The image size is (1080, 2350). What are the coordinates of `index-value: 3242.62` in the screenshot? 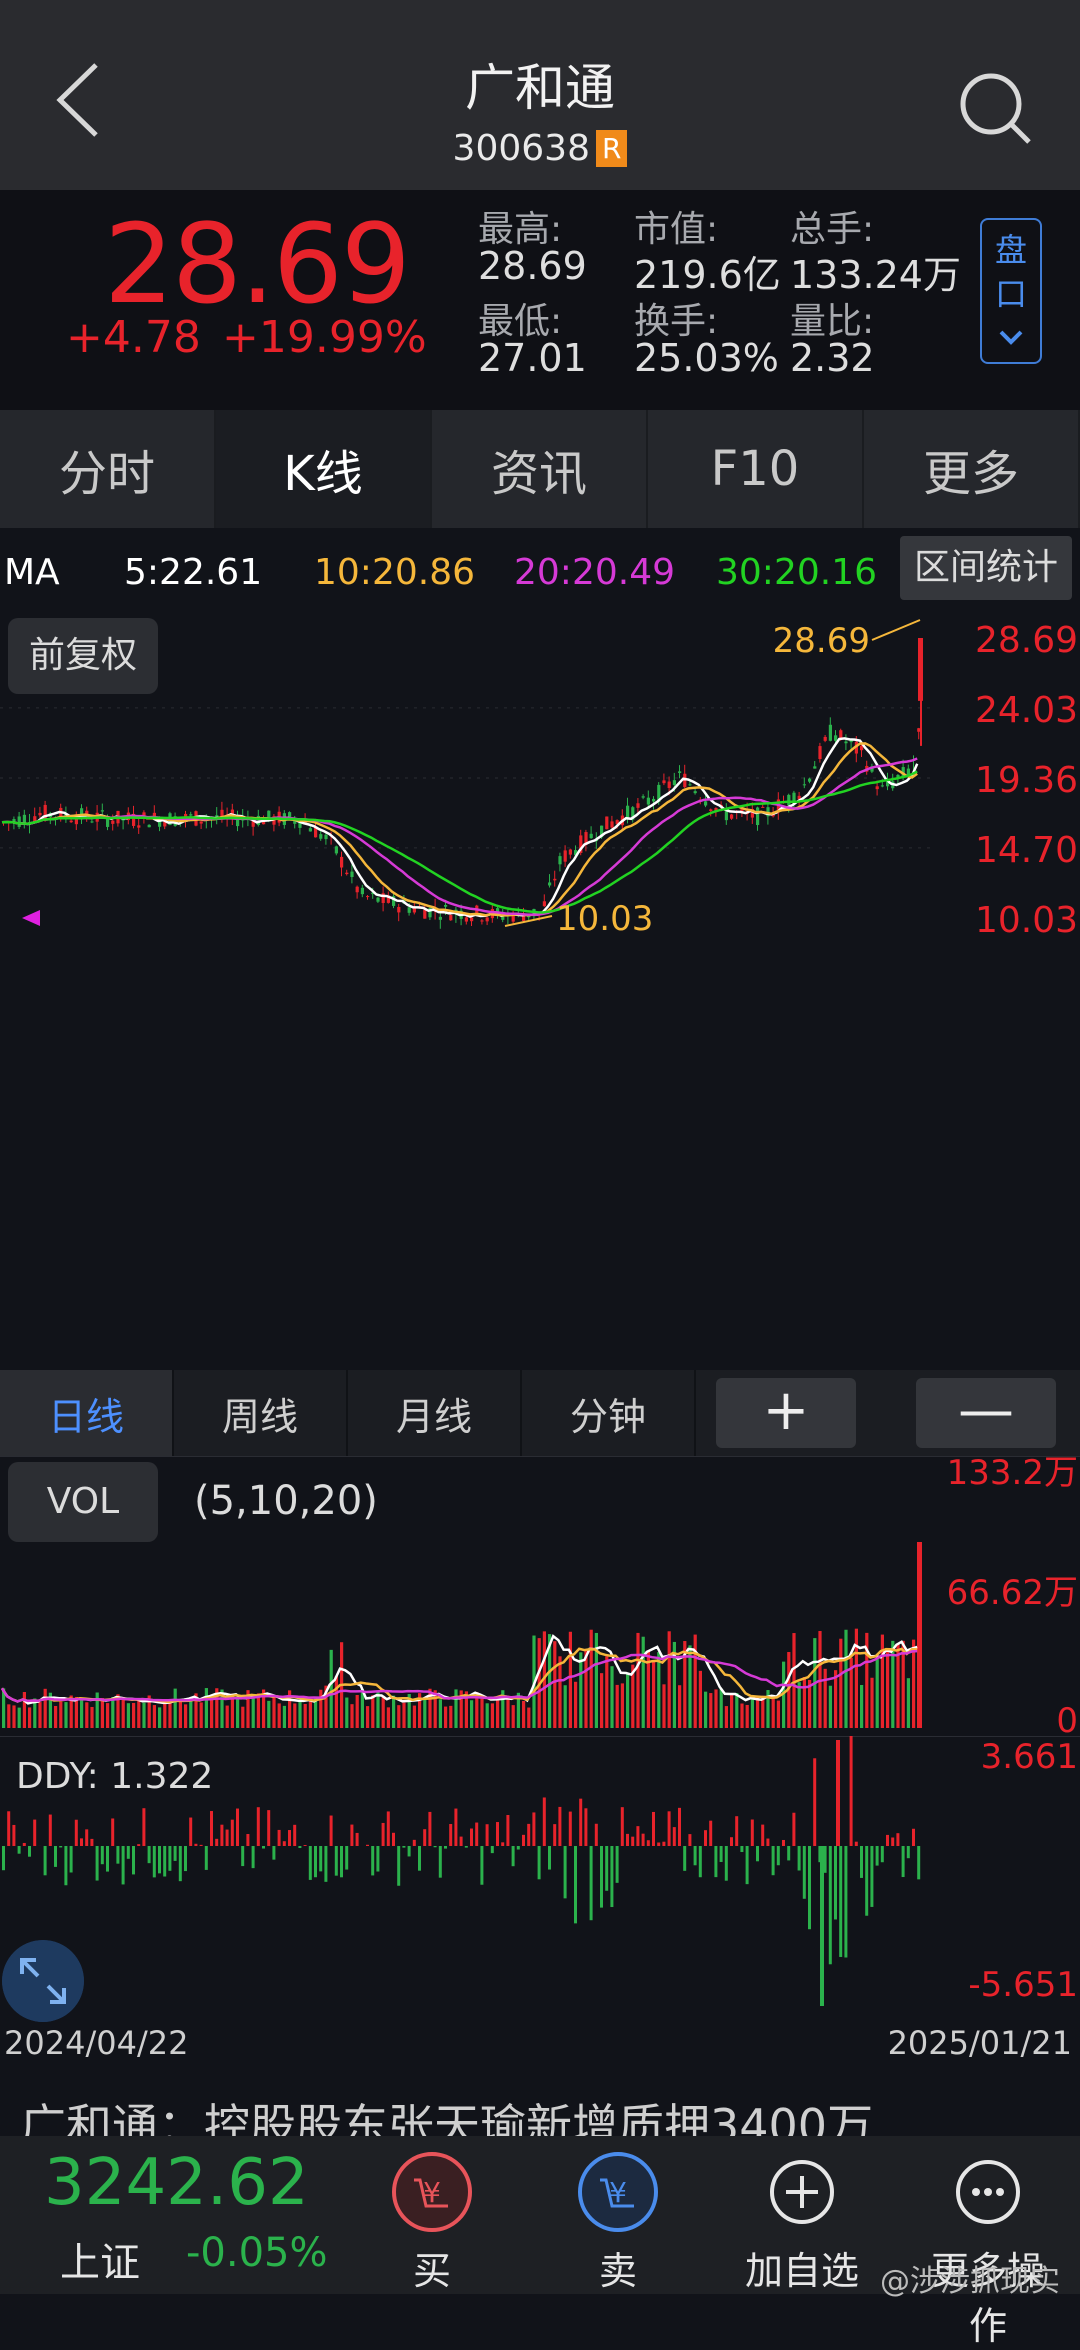 It's located at (176, 2183).